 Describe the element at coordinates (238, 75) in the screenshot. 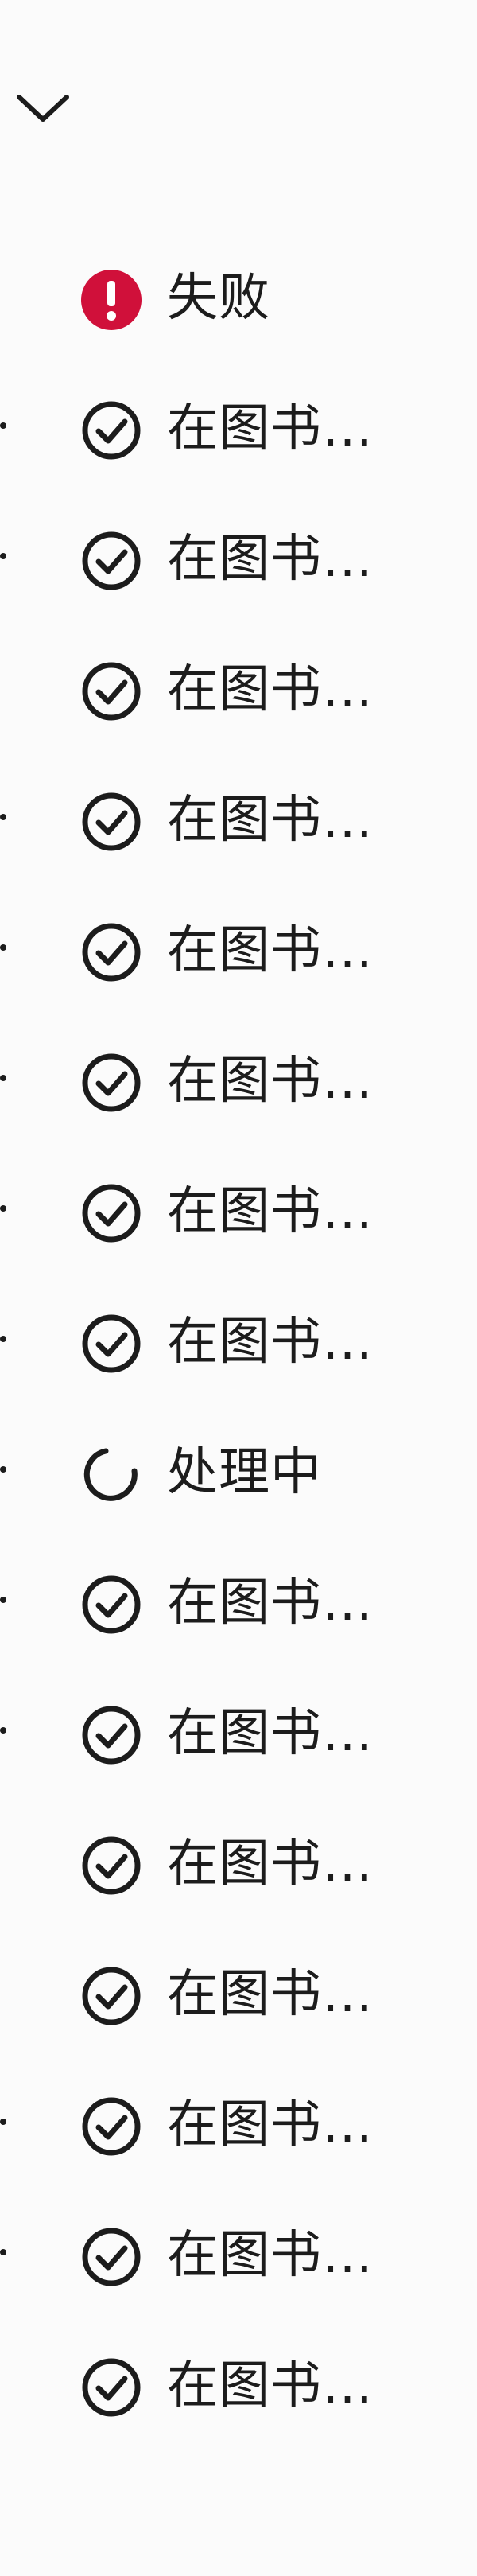

I see `list-header` at that location.